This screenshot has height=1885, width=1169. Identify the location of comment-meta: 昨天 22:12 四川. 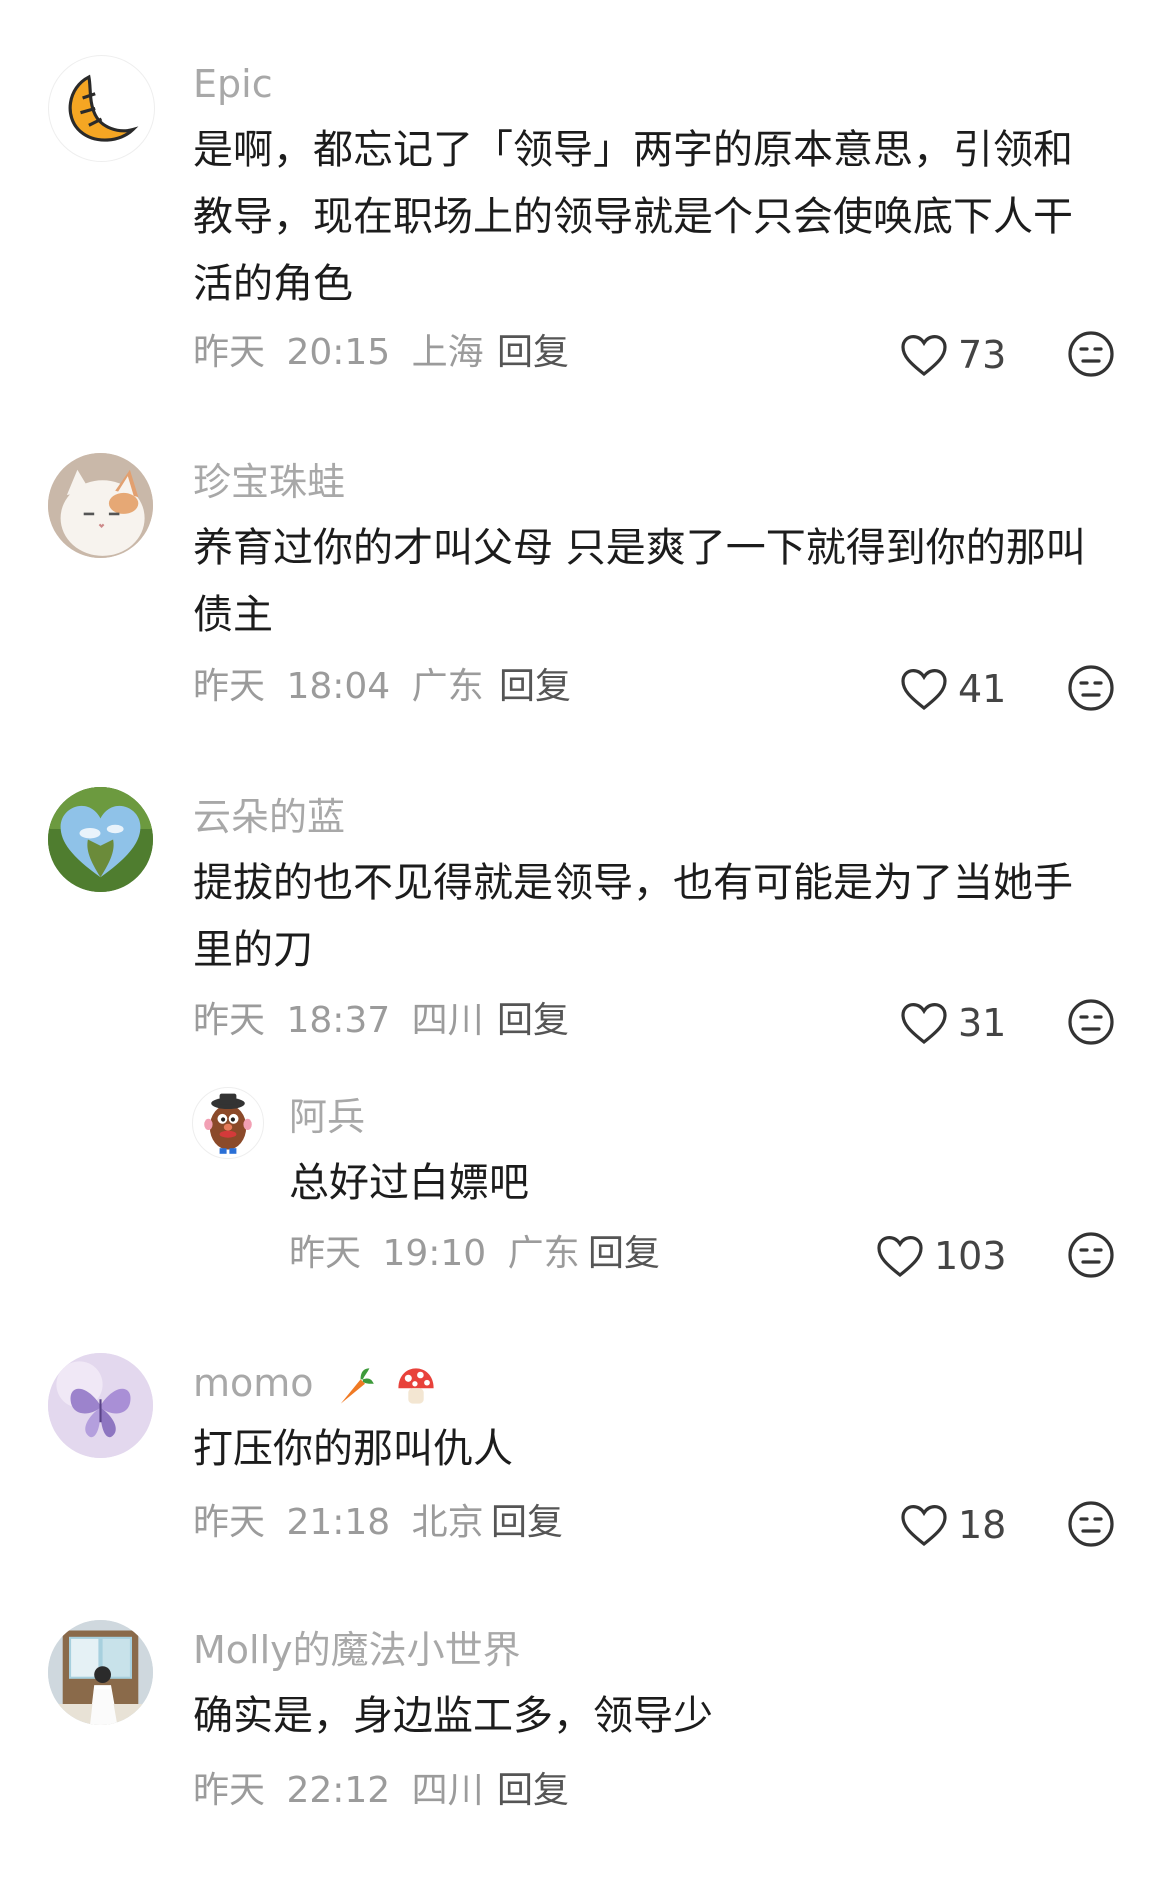
(343, 1791).